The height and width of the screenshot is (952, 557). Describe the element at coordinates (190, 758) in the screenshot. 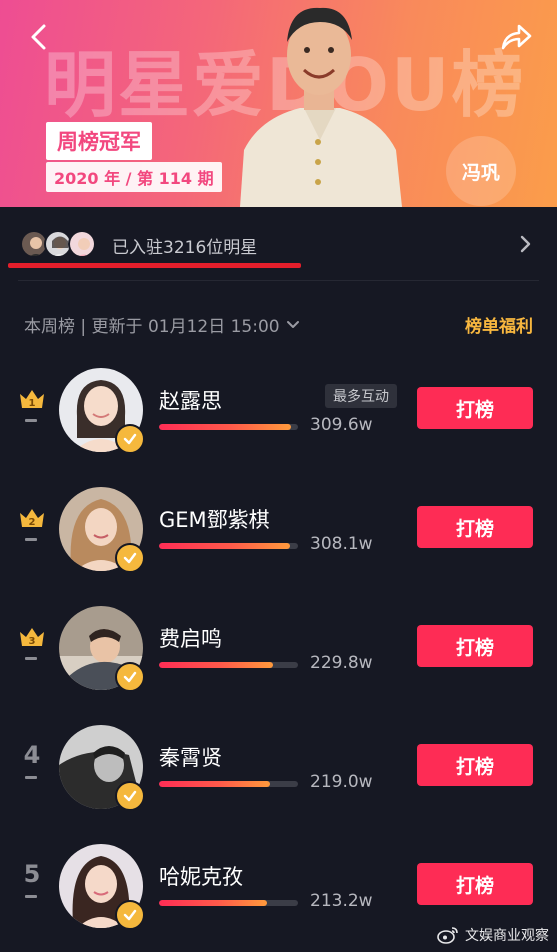

I see `star-name: 秦霄贤` at that location.